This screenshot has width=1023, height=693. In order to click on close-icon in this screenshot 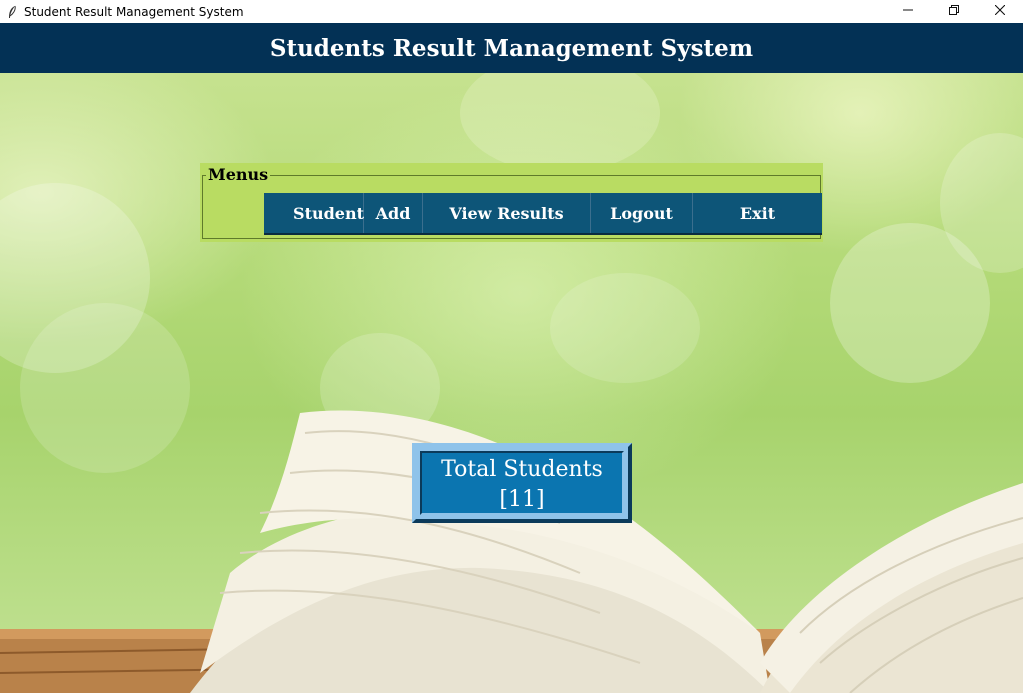, I will do `click(1000, 11)`.